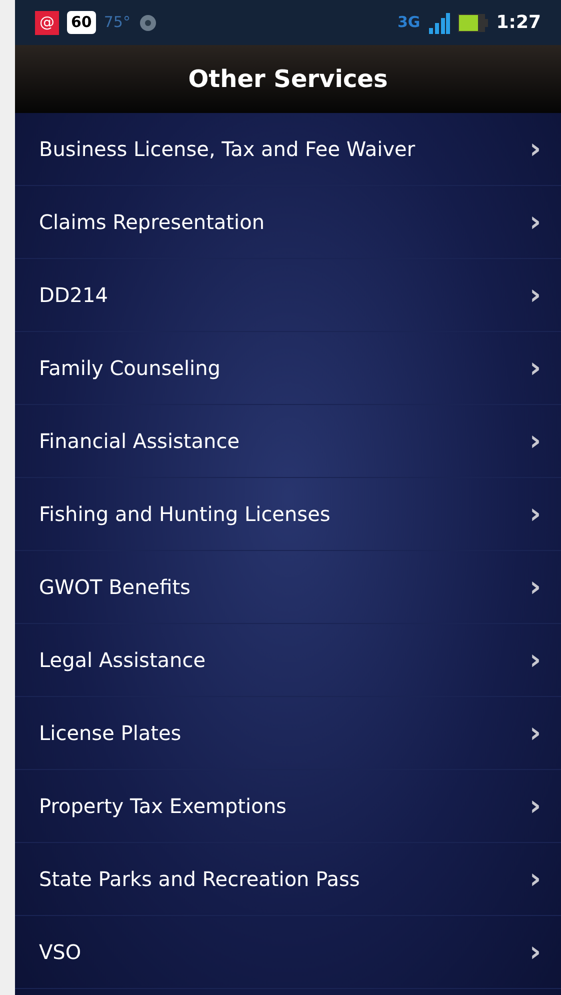 This screenshot has width=561, height=995. I want to click on signal-icon, so click(439, 23).